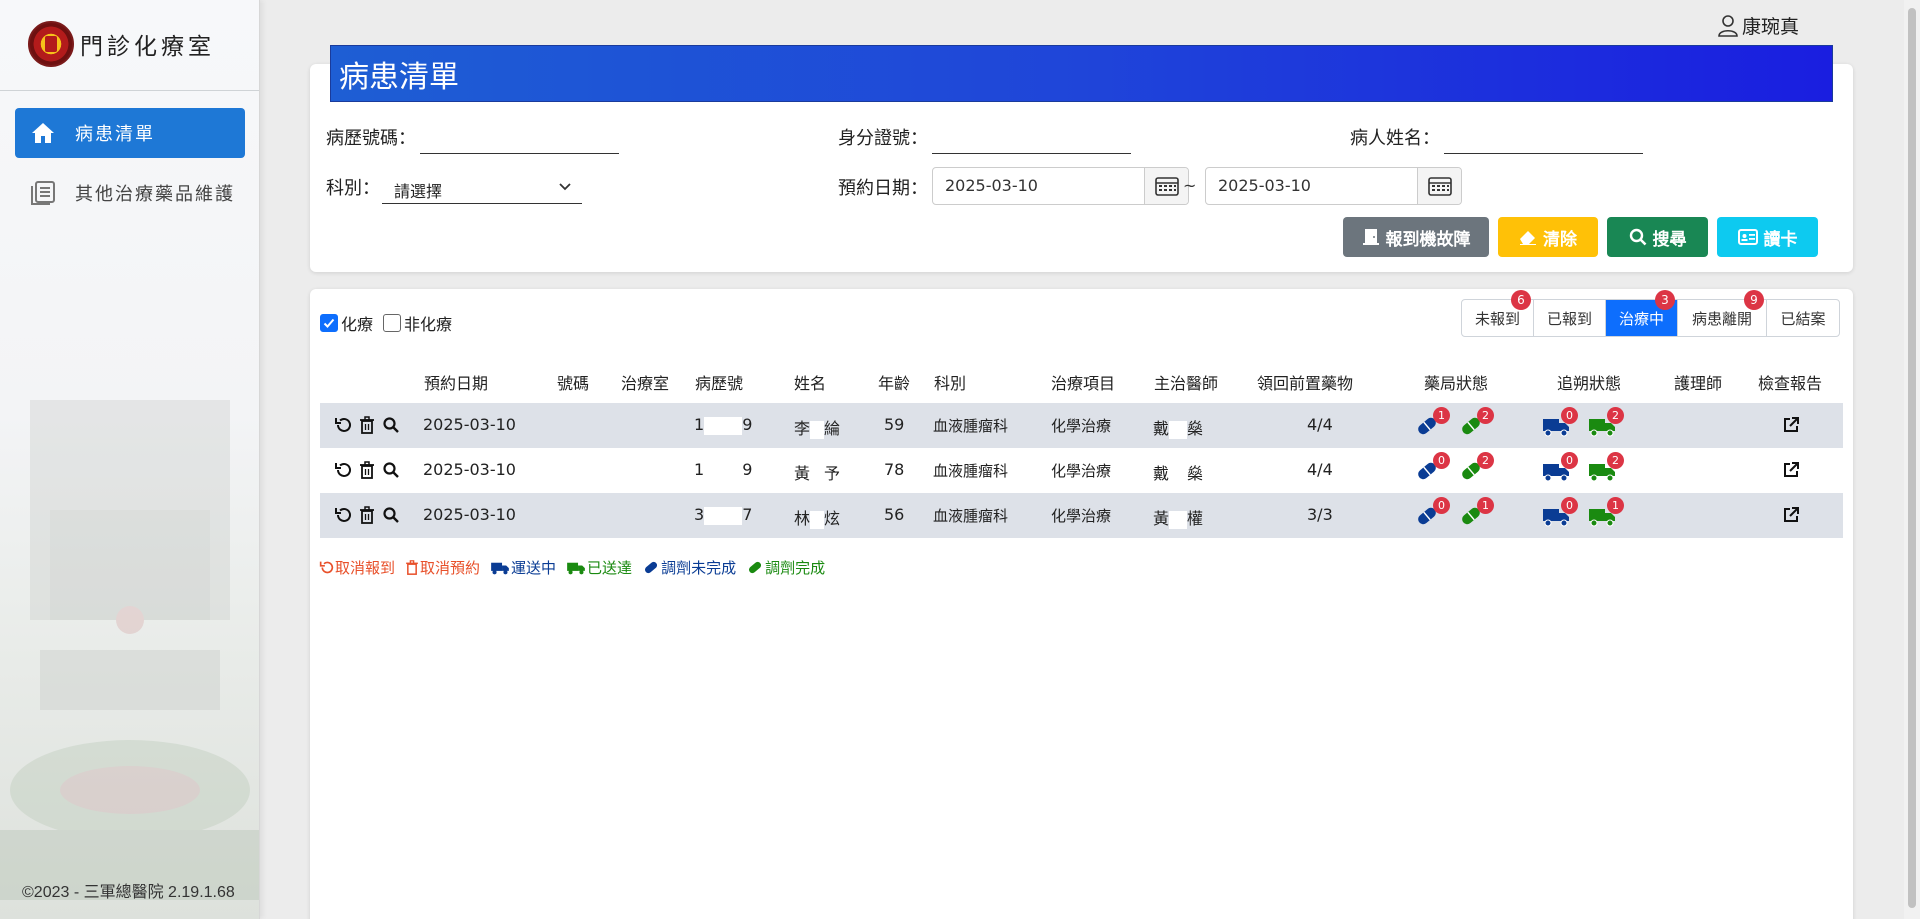  What do you see at coordinates (1311, 186) in the screenshot?
I see `date-to-value: 2025-03-10` at bounding box center [1311, 186].